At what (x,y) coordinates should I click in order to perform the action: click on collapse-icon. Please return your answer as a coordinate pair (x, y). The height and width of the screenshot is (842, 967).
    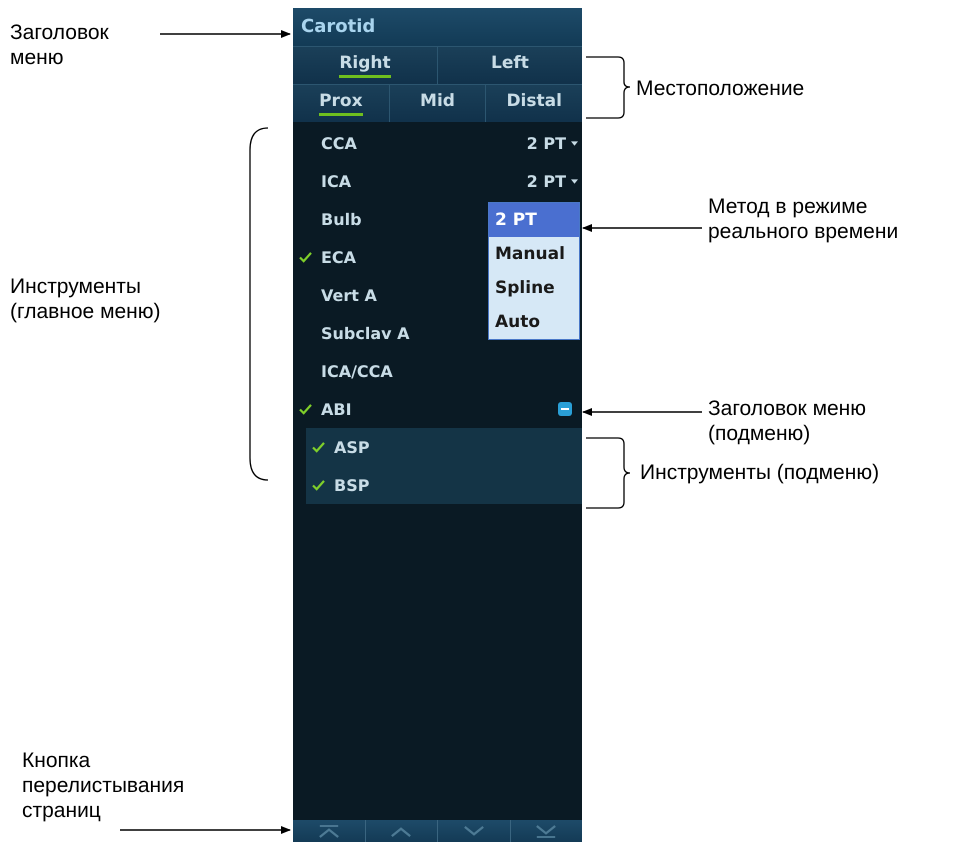
    Looking at the image, I should click on (565, 409).